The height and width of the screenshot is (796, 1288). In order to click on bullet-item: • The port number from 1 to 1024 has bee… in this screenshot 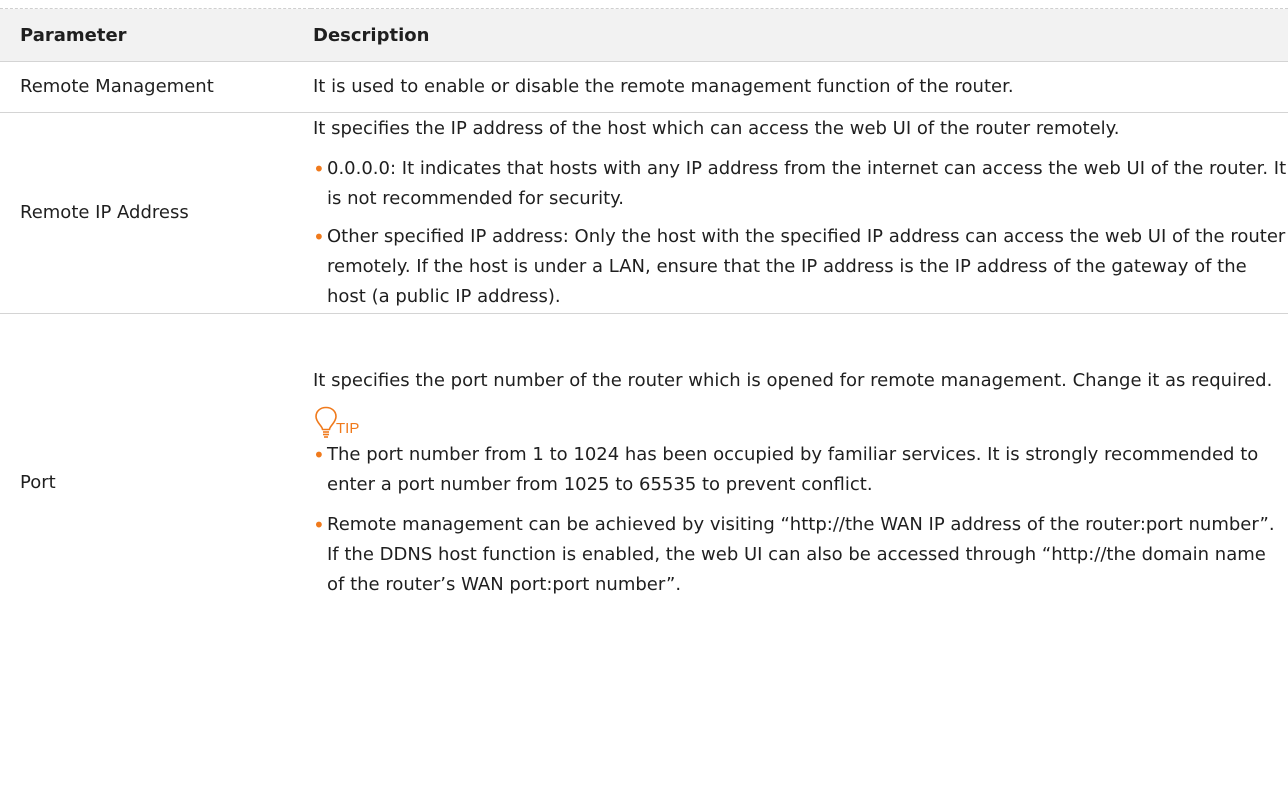, I will do `click(800, 470)`.